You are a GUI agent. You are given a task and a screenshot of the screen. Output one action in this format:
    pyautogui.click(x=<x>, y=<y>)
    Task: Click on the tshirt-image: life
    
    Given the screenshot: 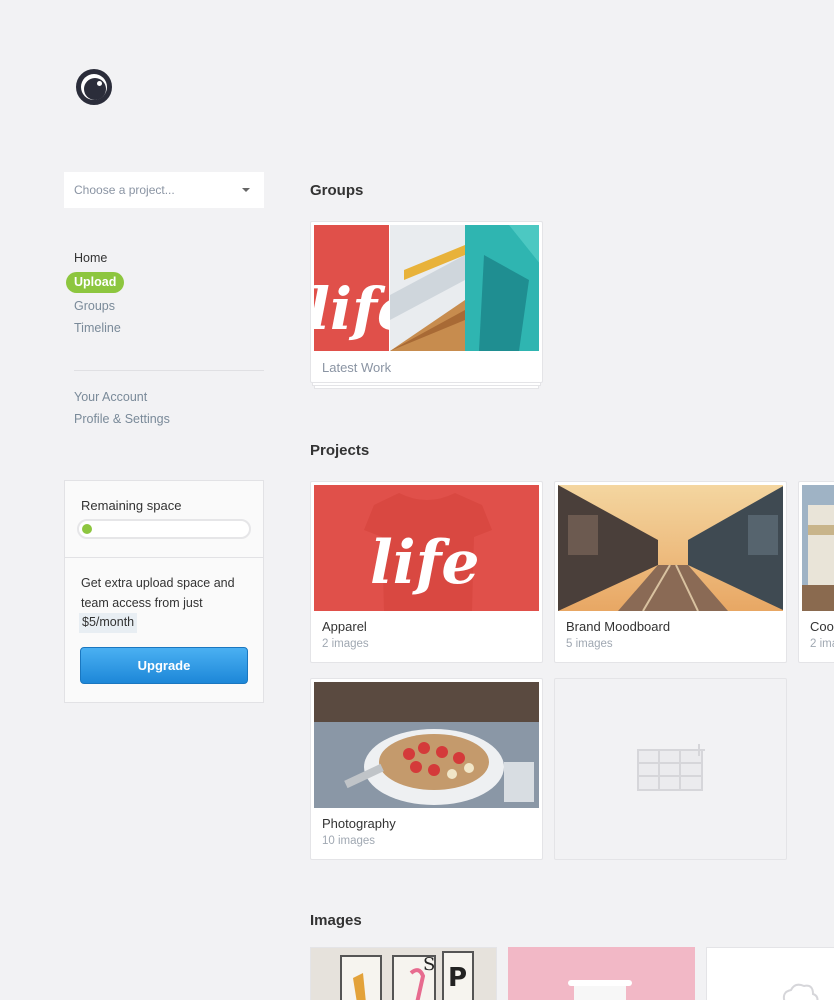 What is the action you would take?
    pyautogui.click(x=426, y=548)
    